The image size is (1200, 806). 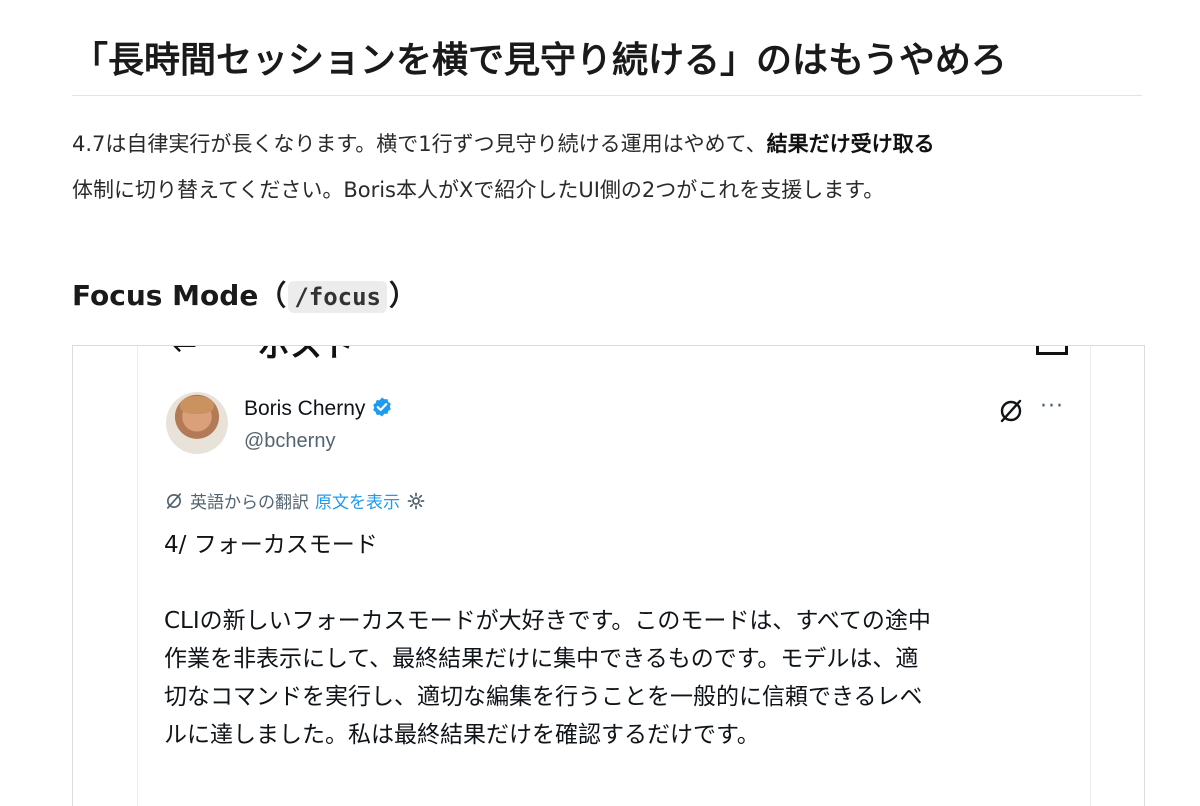 What do you see at coordinates (419, 144) in the screenshot?
I see `paragraph-line-1-text: 4.7は自律実行が長くなります。横で1行ずつ見守り続ける運用はやめて、` at bounding box center [419, 144].